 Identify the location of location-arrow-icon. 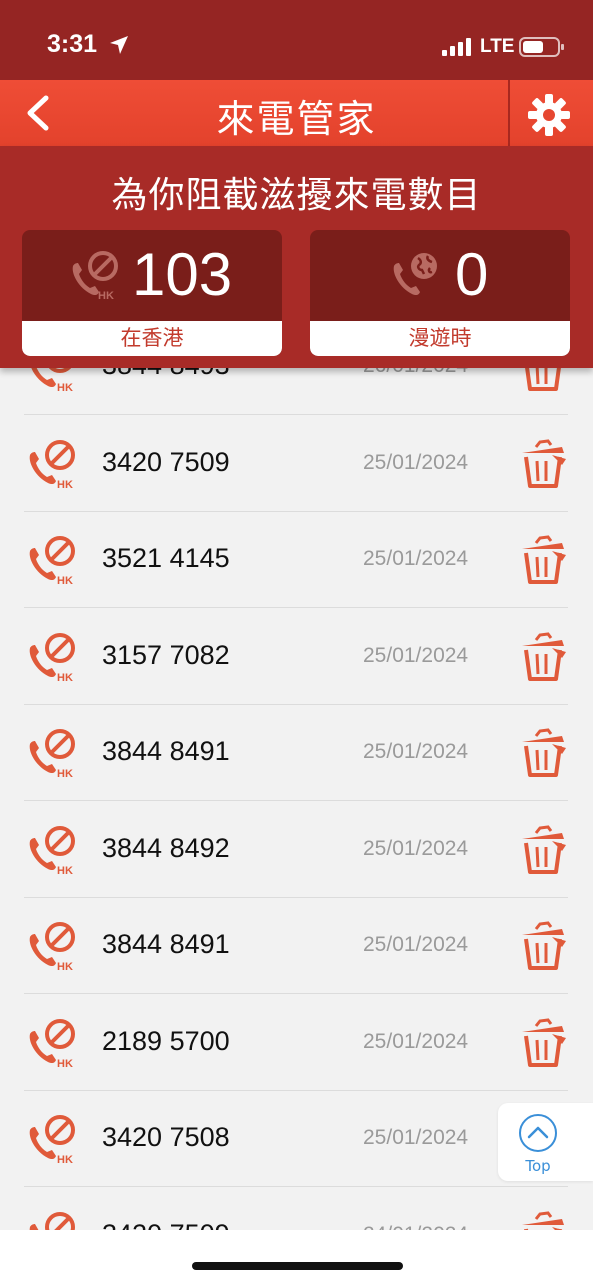
(119, 45).